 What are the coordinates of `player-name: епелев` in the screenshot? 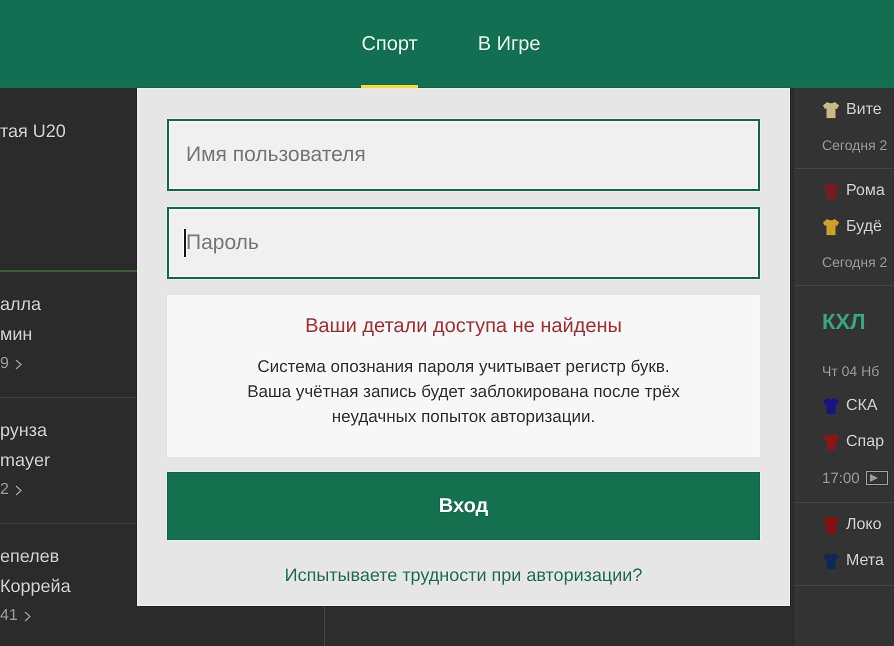 It's located at (30, 556).